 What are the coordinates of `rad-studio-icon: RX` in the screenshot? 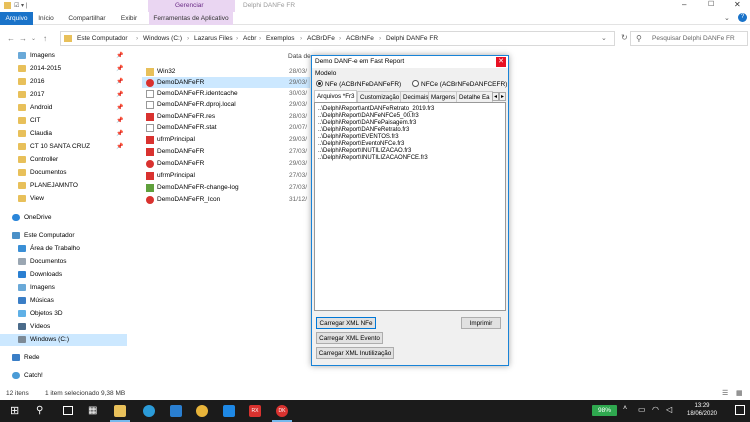 It's located at (255, 411).